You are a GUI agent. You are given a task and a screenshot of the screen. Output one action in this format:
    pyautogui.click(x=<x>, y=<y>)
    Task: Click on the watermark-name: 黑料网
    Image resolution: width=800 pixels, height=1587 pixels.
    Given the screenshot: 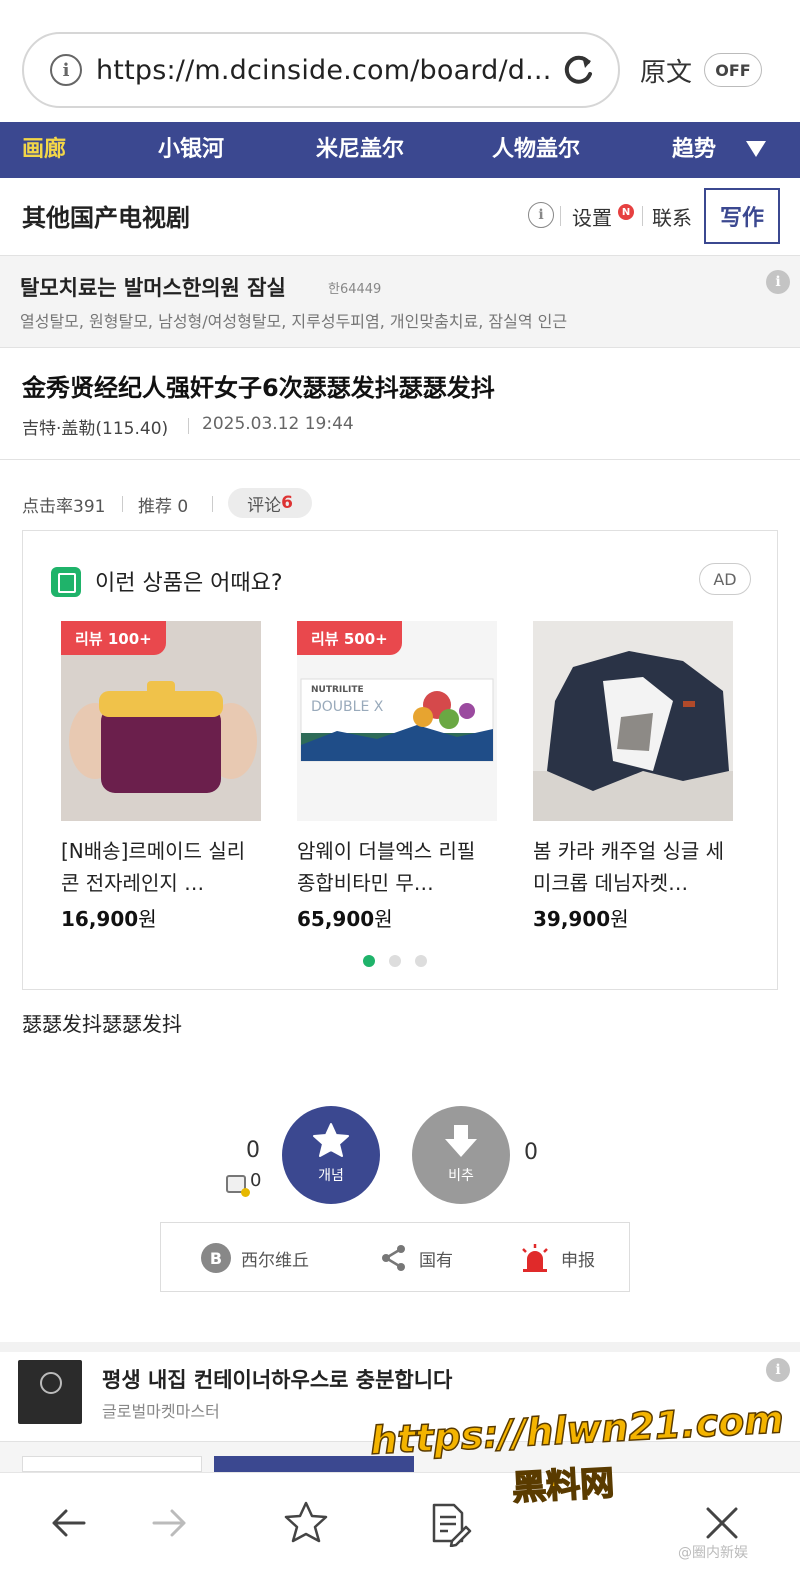 What is the action you would take?
    pyautogui.click(x=563, y=1486)
    